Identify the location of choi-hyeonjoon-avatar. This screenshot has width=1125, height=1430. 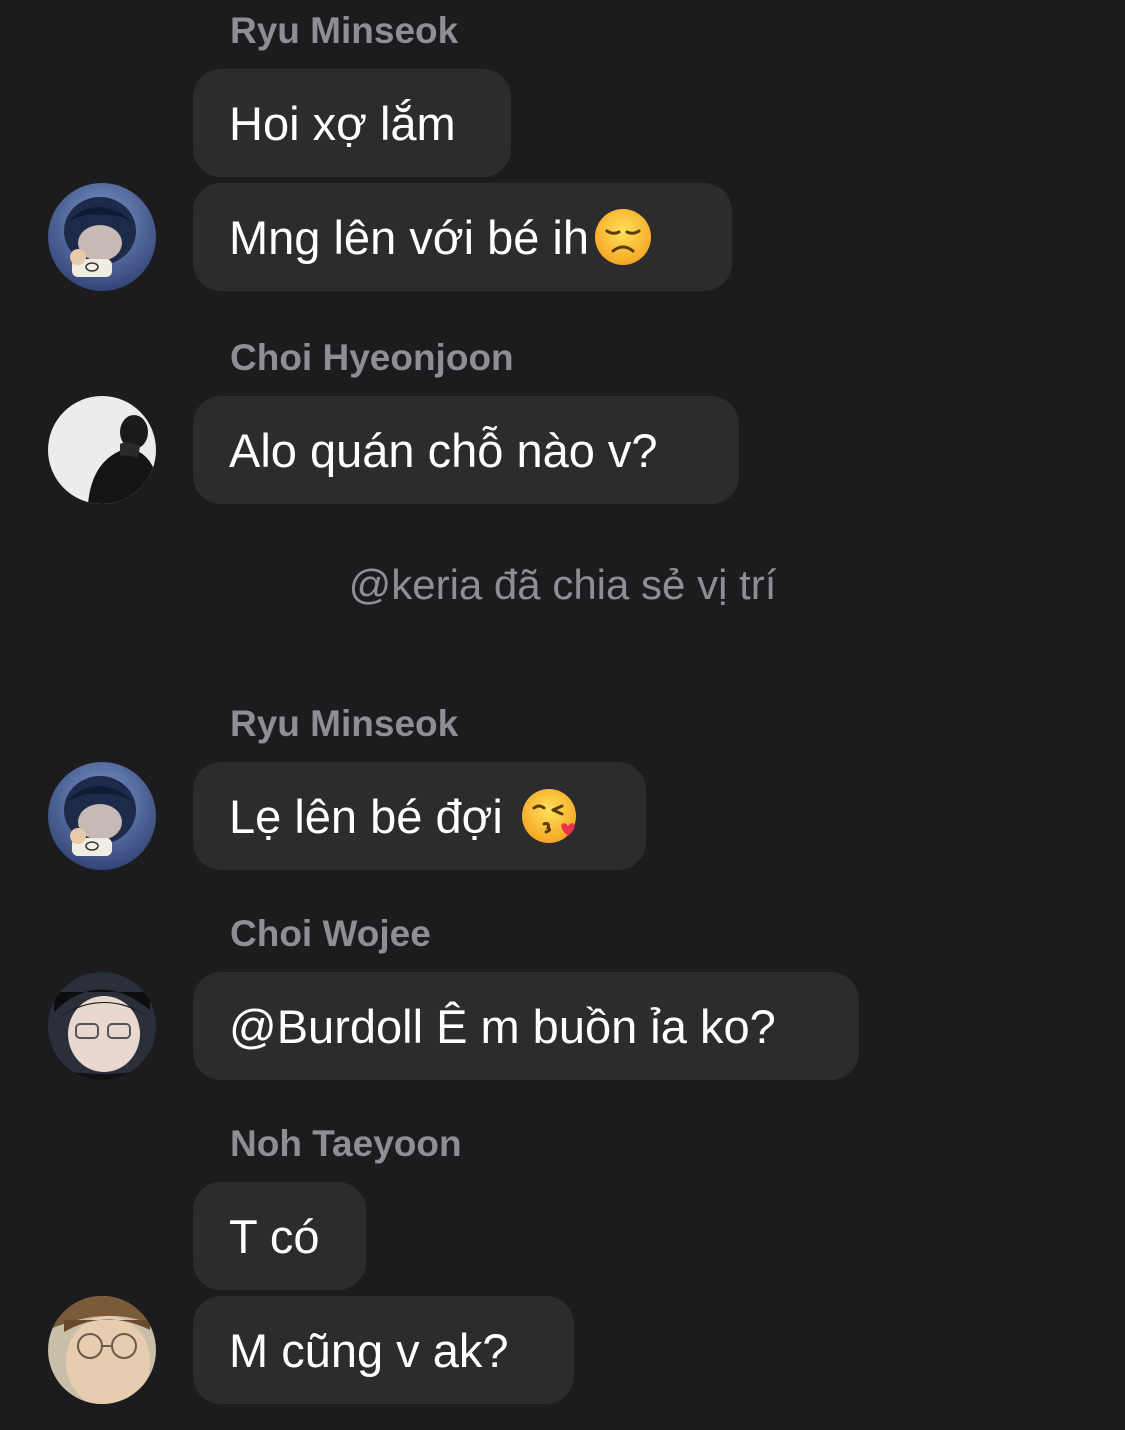
(102, 450).